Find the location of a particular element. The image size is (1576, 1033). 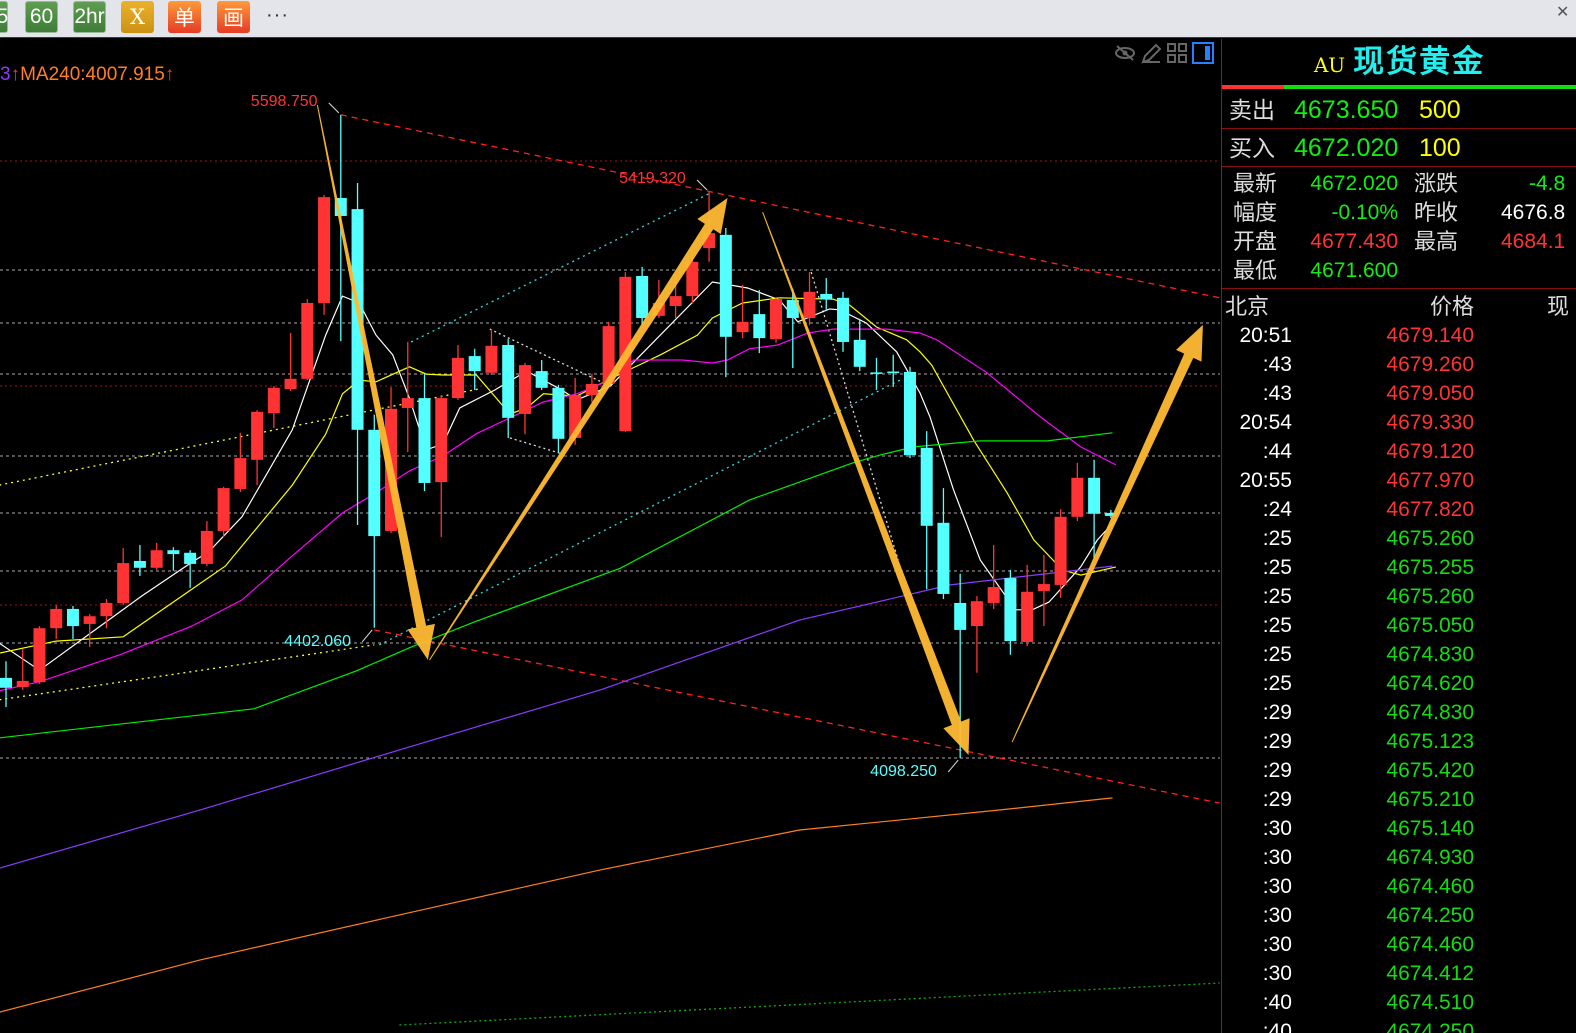

extreme-price-label: 5419.320 is located at coordinates (652, 178).